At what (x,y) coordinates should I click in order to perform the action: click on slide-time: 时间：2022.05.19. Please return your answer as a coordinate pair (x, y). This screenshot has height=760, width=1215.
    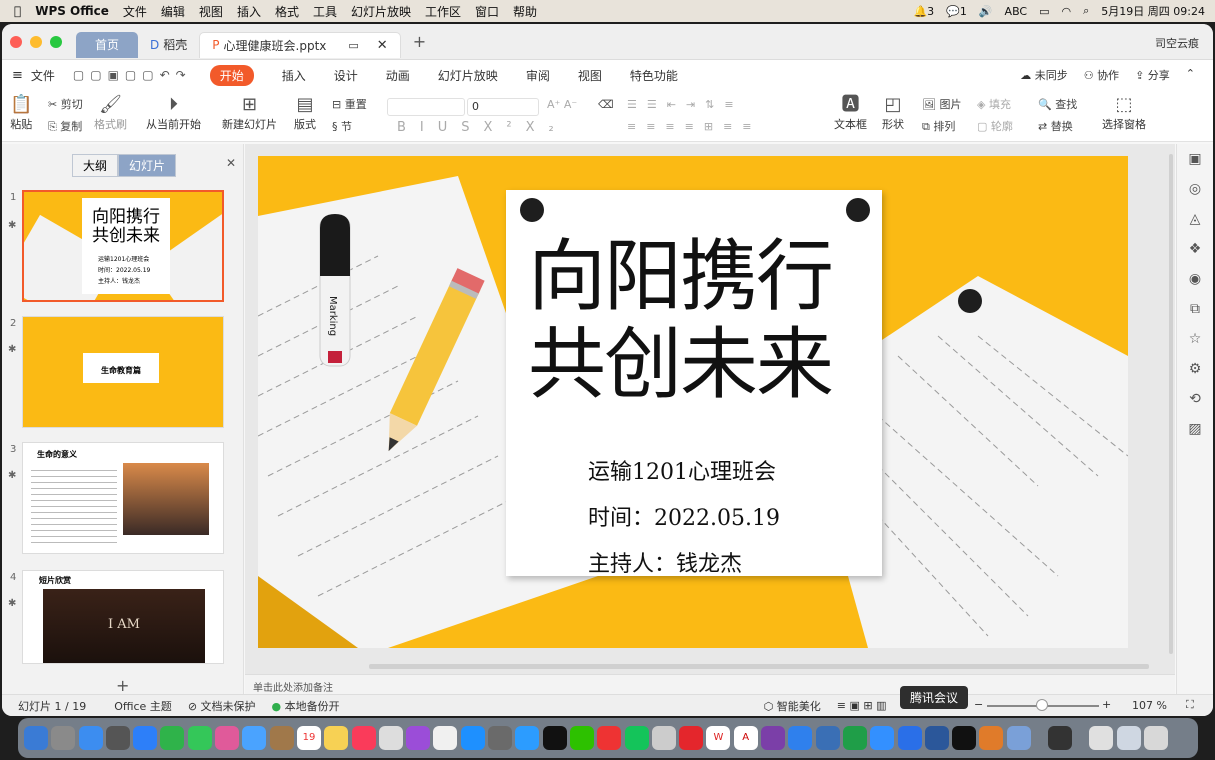
    Looking at the image, I should click on (684, 516).